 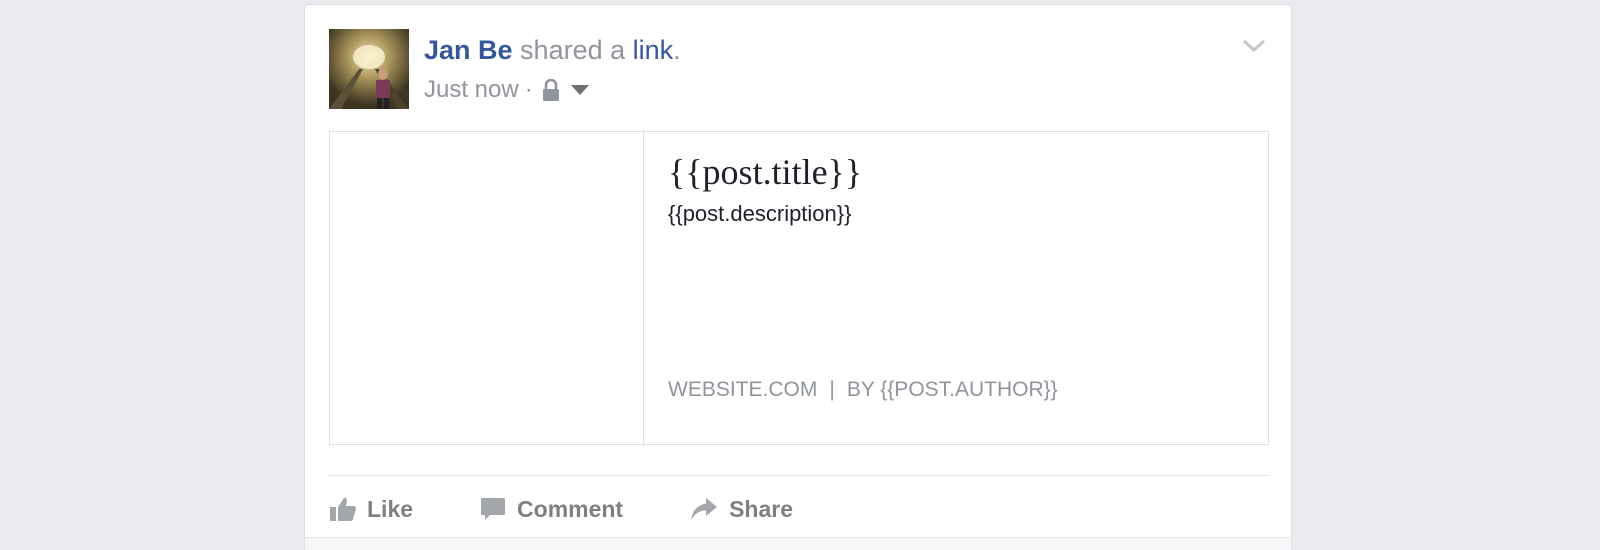 What do you see at coordinates (743, 389) in the screenshot?
I see `attachment-domain: WEBSITE.COM` at bounding box center [743, 389].